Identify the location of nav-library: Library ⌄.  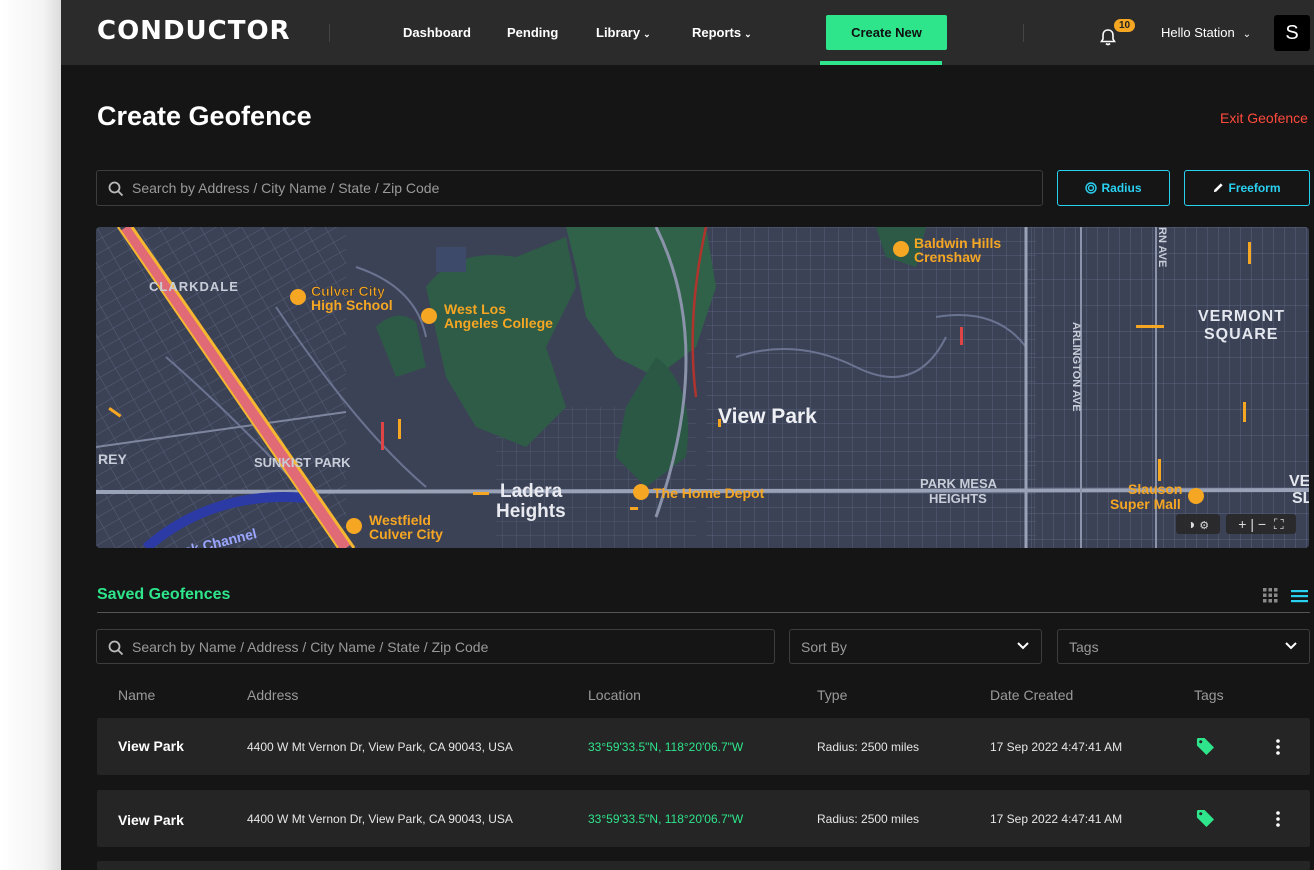
(623, 32).